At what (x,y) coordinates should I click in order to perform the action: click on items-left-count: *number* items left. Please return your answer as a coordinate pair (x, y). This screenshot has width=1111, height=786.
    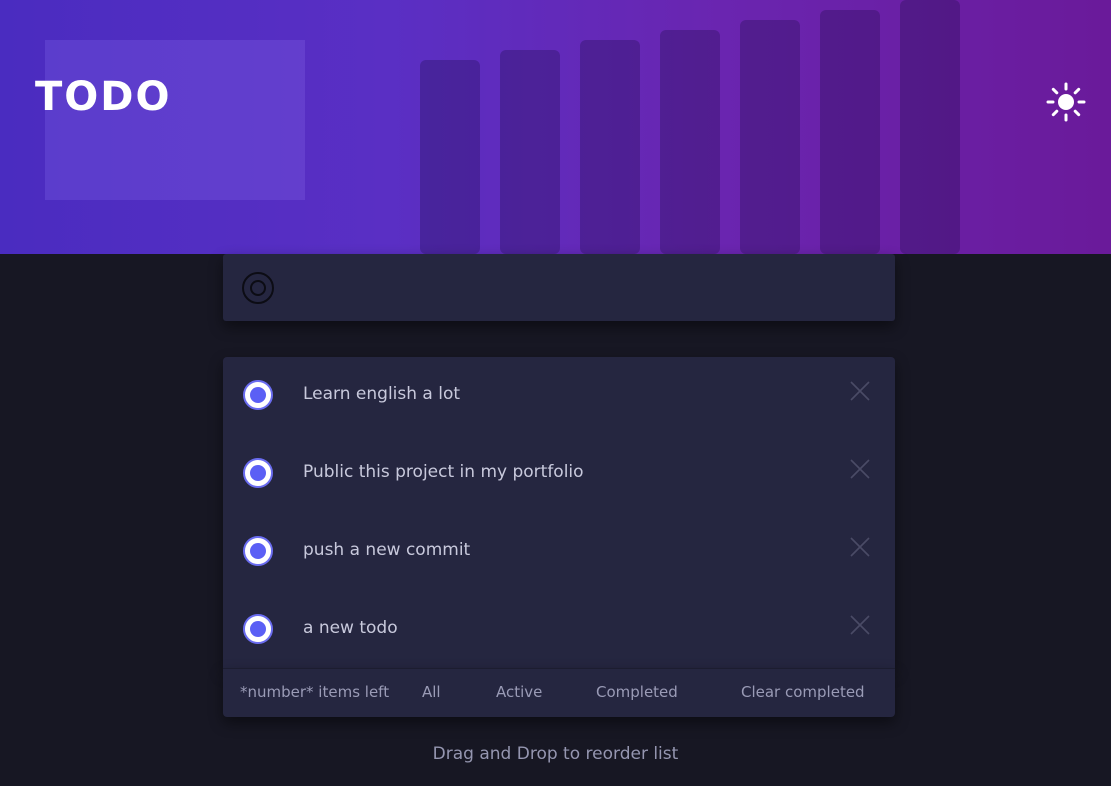
    Looking at the image, I should click on (315, 692).